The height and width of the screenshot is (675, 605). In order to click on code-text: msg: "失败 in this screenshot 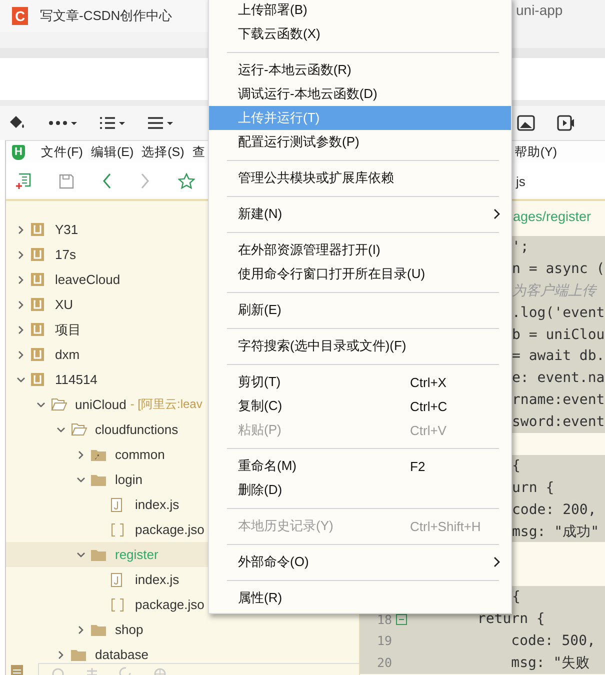, I will do `click(550, 663)`.